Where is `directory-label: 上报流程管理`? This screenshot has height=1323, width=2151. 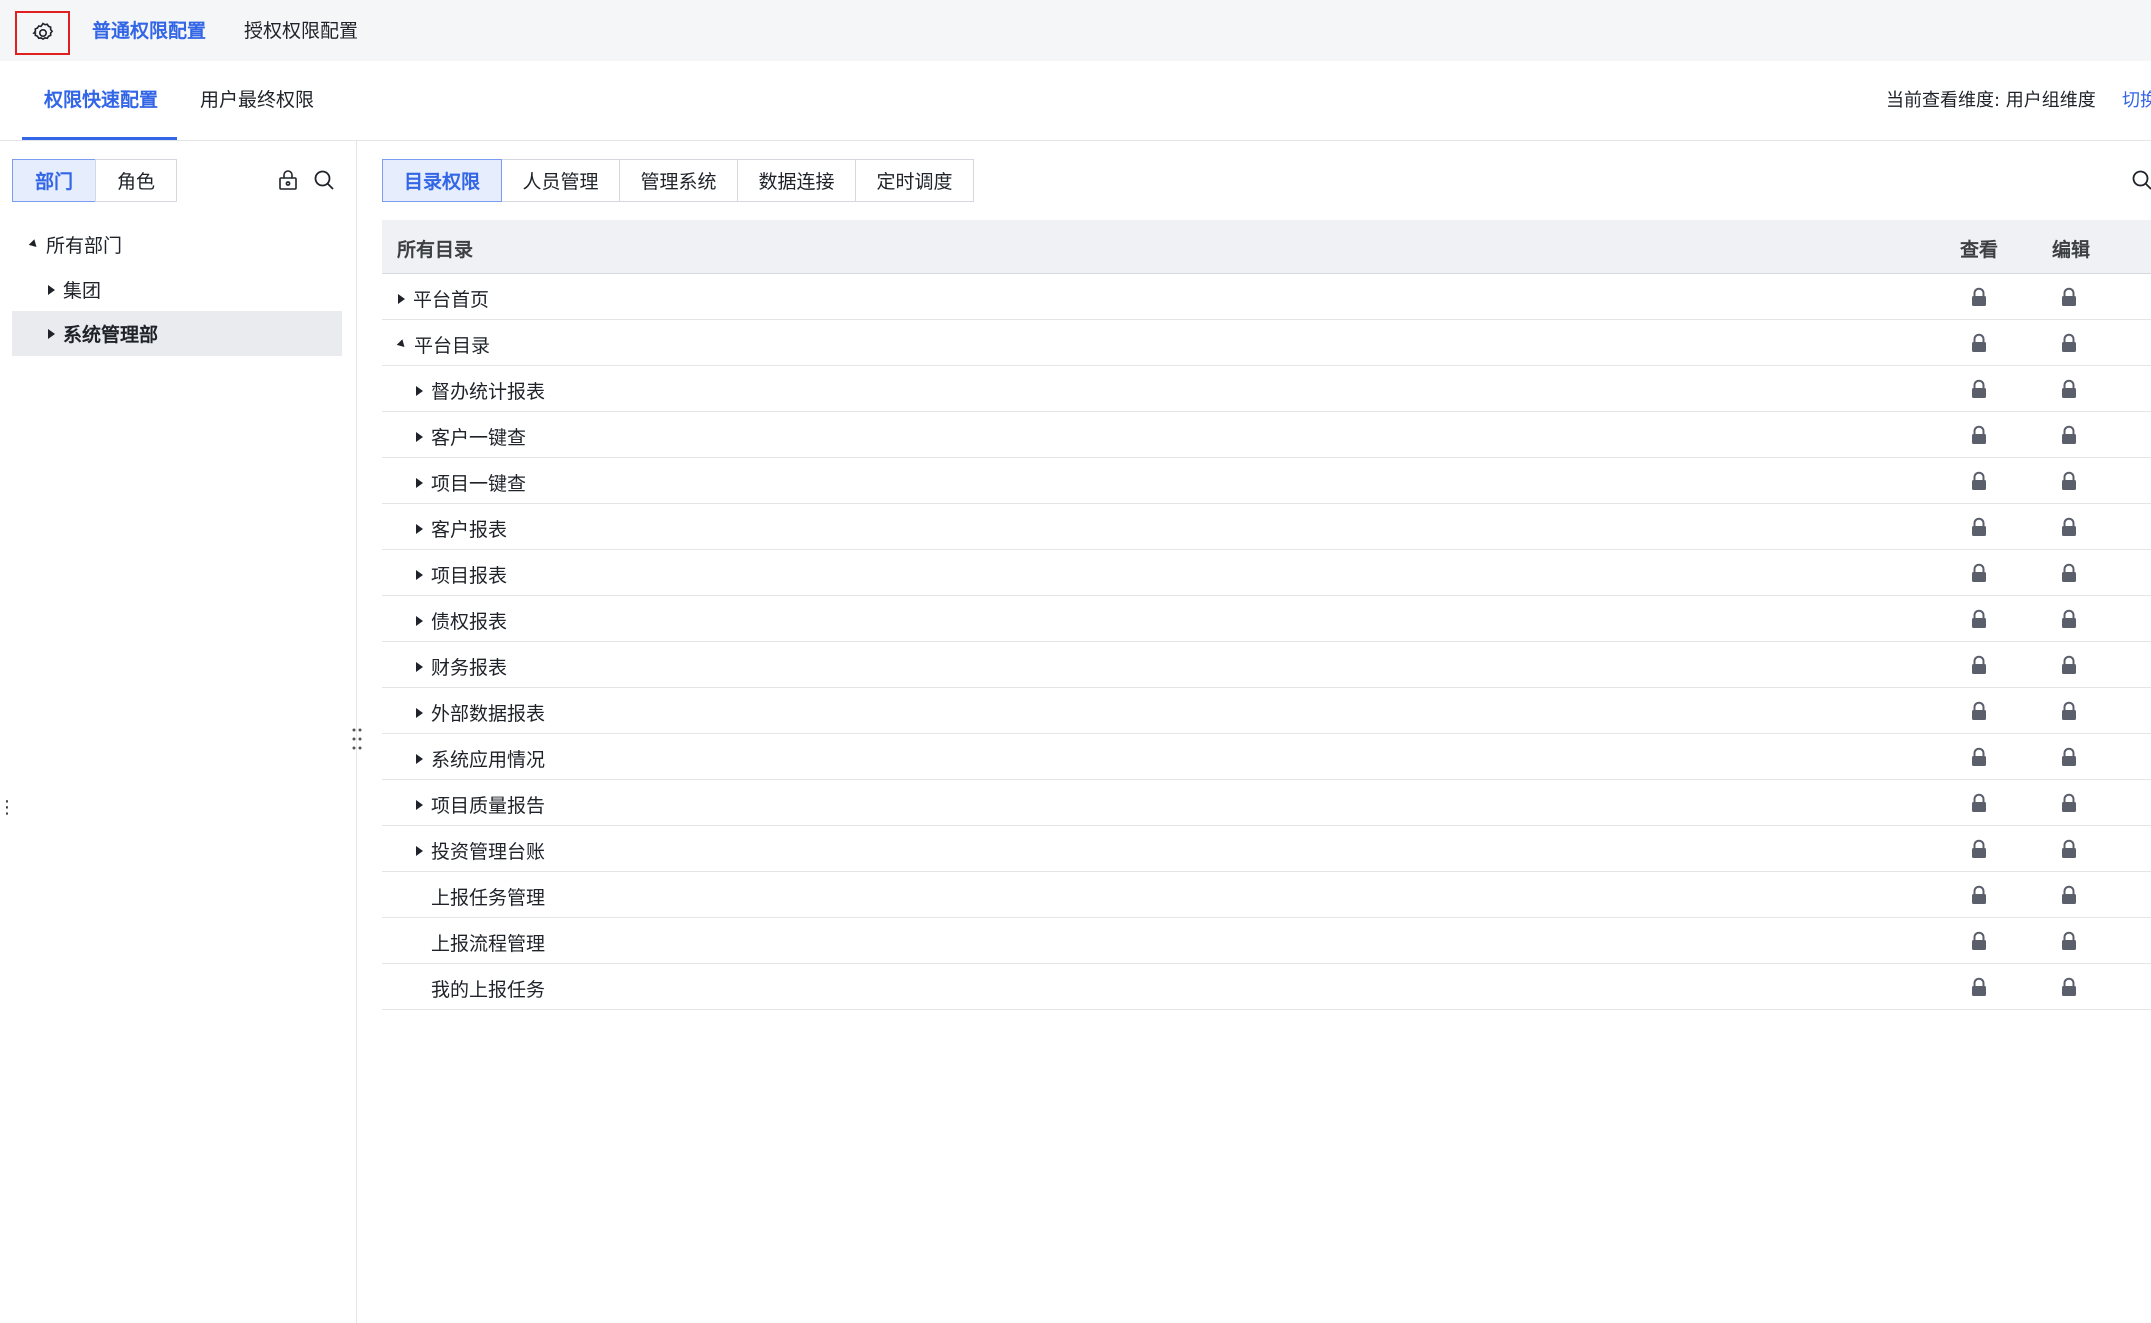
directory-label: 上报流程管理 is located at coordinates (488, 944).